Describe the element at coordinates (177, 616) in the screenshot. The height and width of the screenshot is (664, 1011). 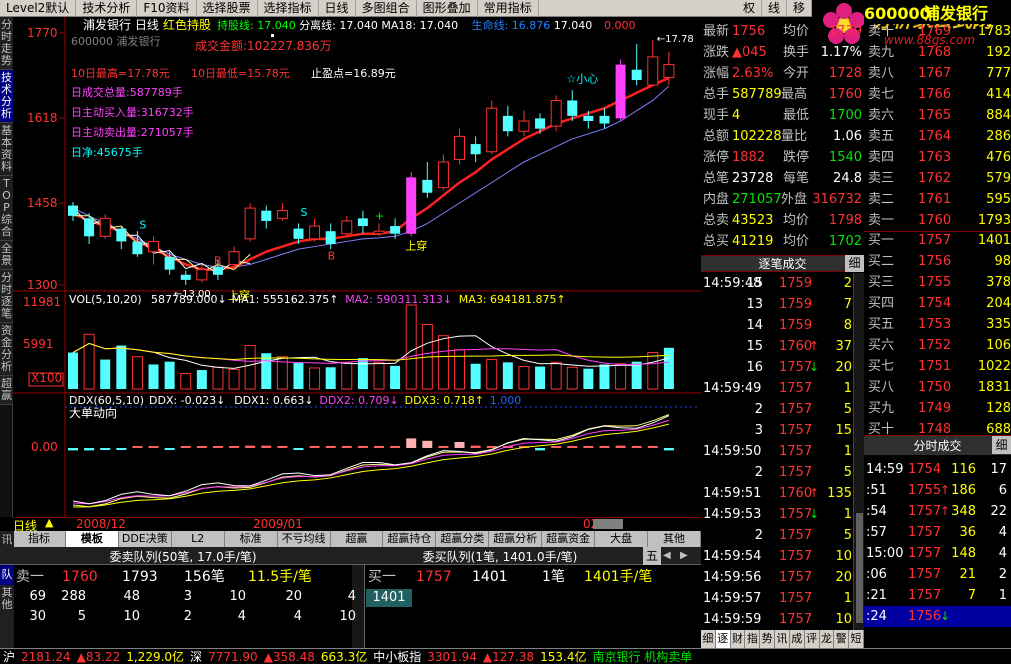
I see `sell-queue-order: 2` at that location.